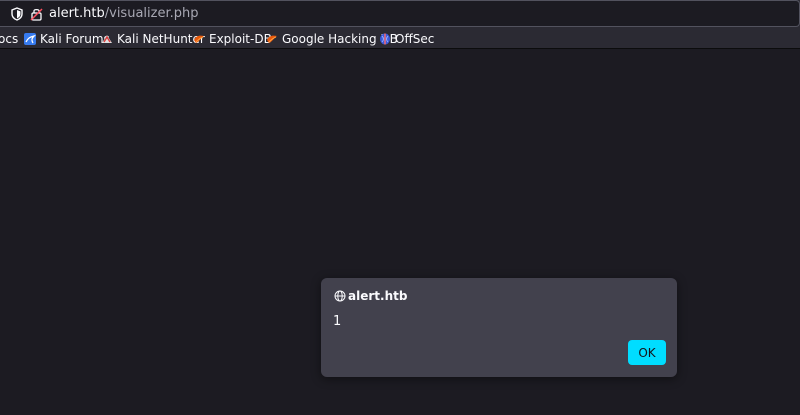  I want to click on bookmark-kali-nethunter: Kali NetHunter, so click(153, 39).